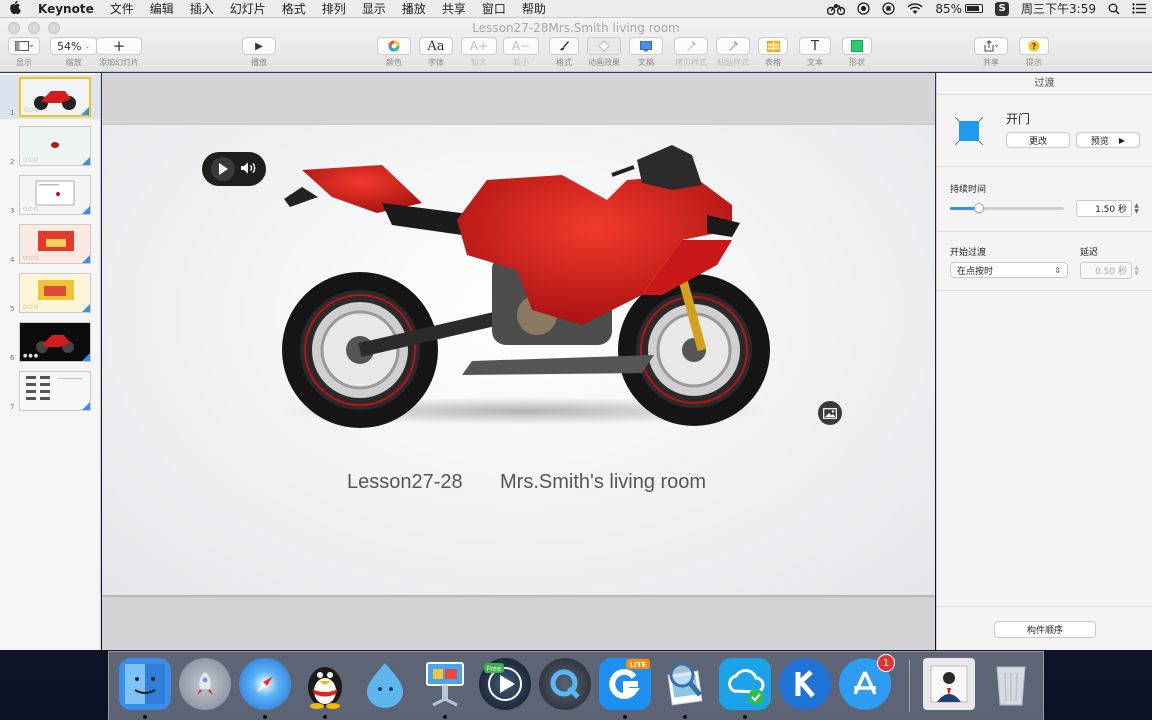 The image size is (1152, 720). Describe the element at coordinates (50, 244) in the screenshot. I see `slide-thumbnail-4: 4 ○○○` at that location.